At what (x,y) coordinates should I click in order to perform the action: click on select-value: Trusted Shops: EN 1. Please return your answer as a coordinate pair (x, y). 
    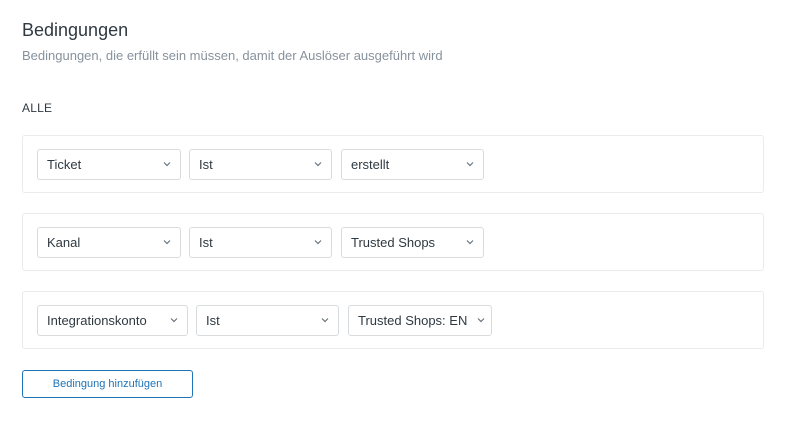
    Looking at the image, I should click on (414, 320).